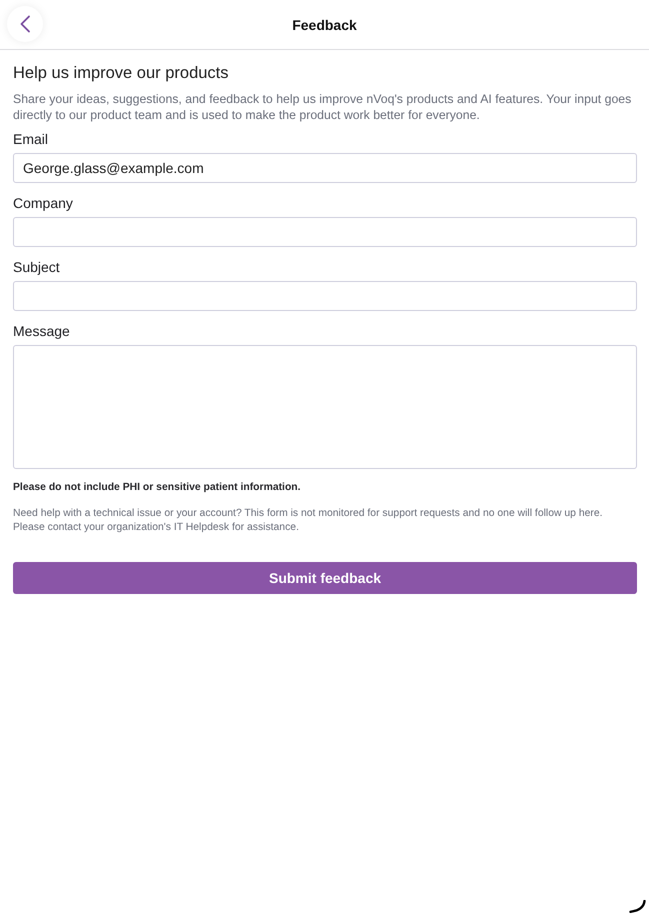  What do you see at coordinates (325, 168) in the screenshot?
I see `input-field: George.glass@example.com` at bounding box center [325, 168].